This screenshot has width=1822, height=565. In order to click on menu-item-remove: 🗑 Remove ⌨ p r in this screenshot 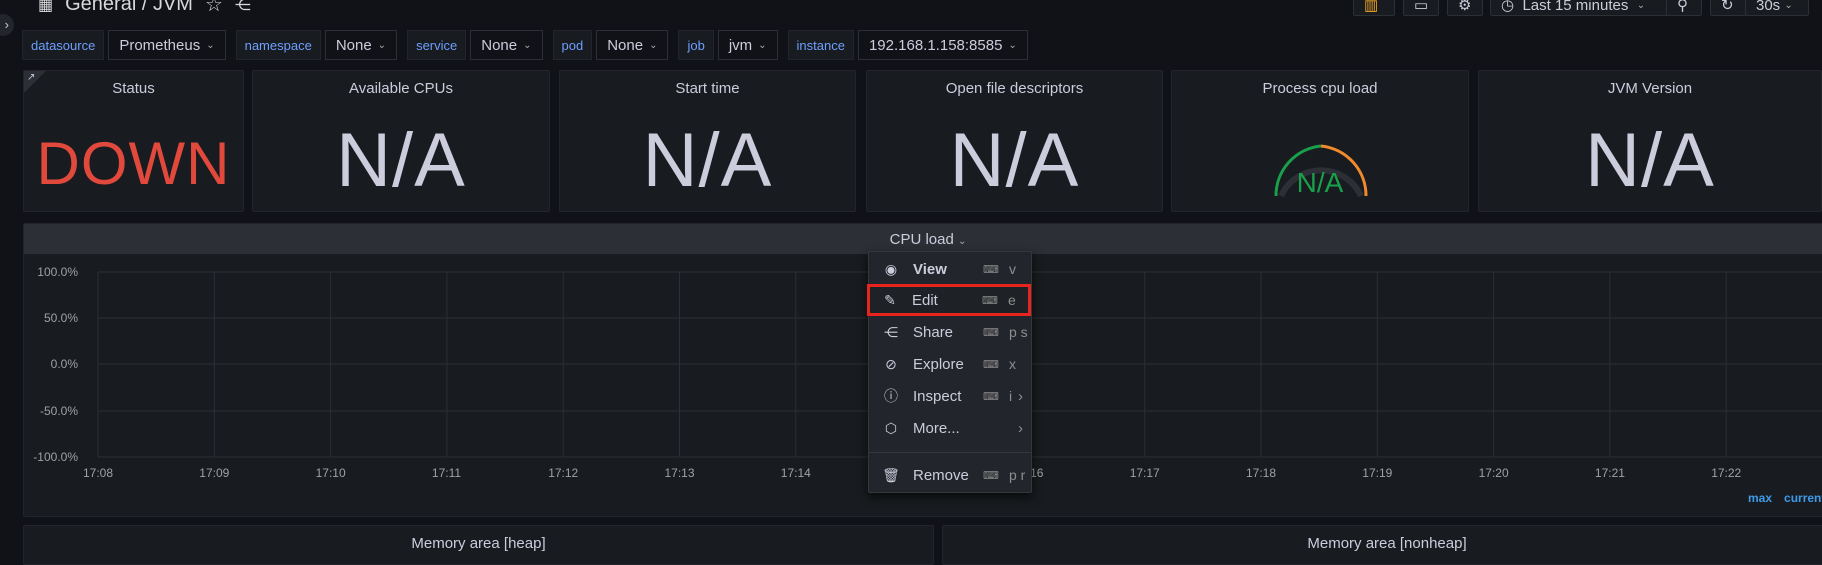, I will do `click(950, 475)`.